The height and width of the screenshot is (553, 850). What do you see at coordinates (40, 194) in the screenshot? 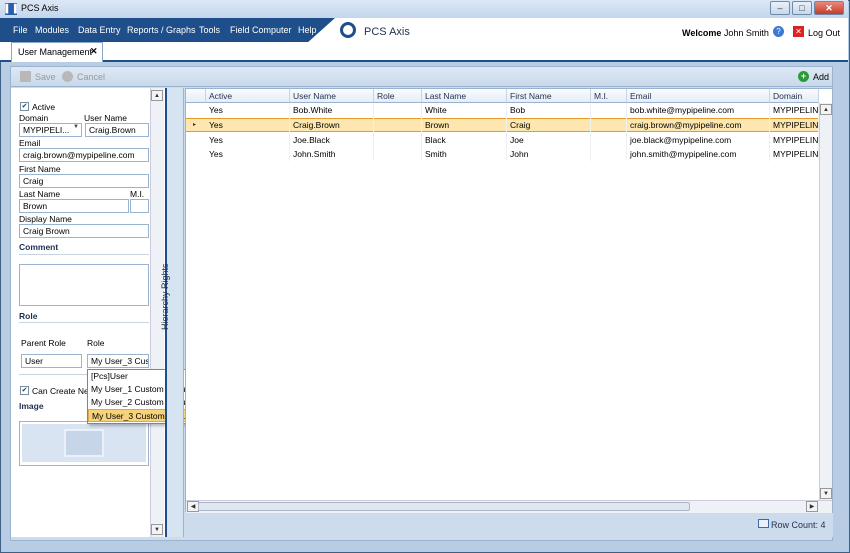
I see `lastname-label: Last Name` at bounding box center [40, 194].